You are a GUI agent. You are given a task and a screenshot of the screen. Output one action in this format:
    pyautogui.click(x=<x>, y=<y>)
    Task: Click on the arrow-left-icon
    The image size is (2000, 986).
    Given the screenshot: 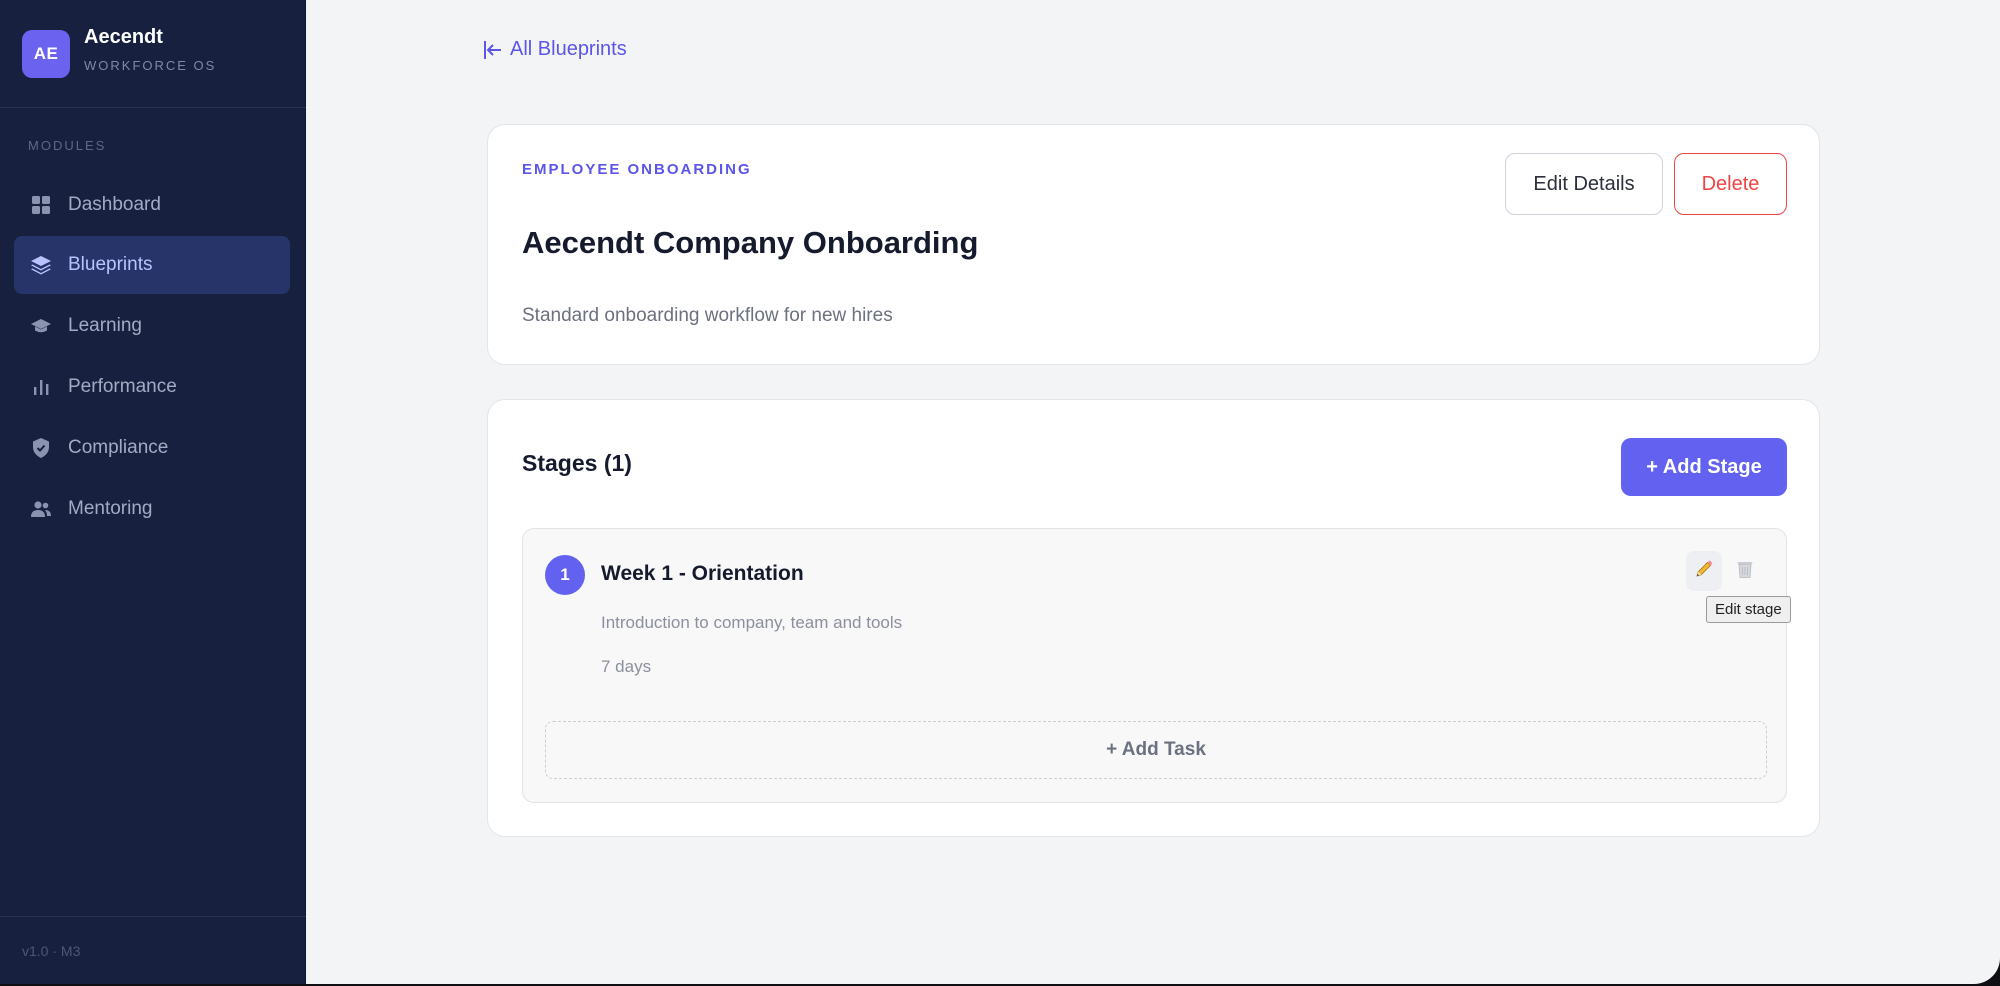 What is the action you would take?
    pyautogui.click(x=493, y=50)
    